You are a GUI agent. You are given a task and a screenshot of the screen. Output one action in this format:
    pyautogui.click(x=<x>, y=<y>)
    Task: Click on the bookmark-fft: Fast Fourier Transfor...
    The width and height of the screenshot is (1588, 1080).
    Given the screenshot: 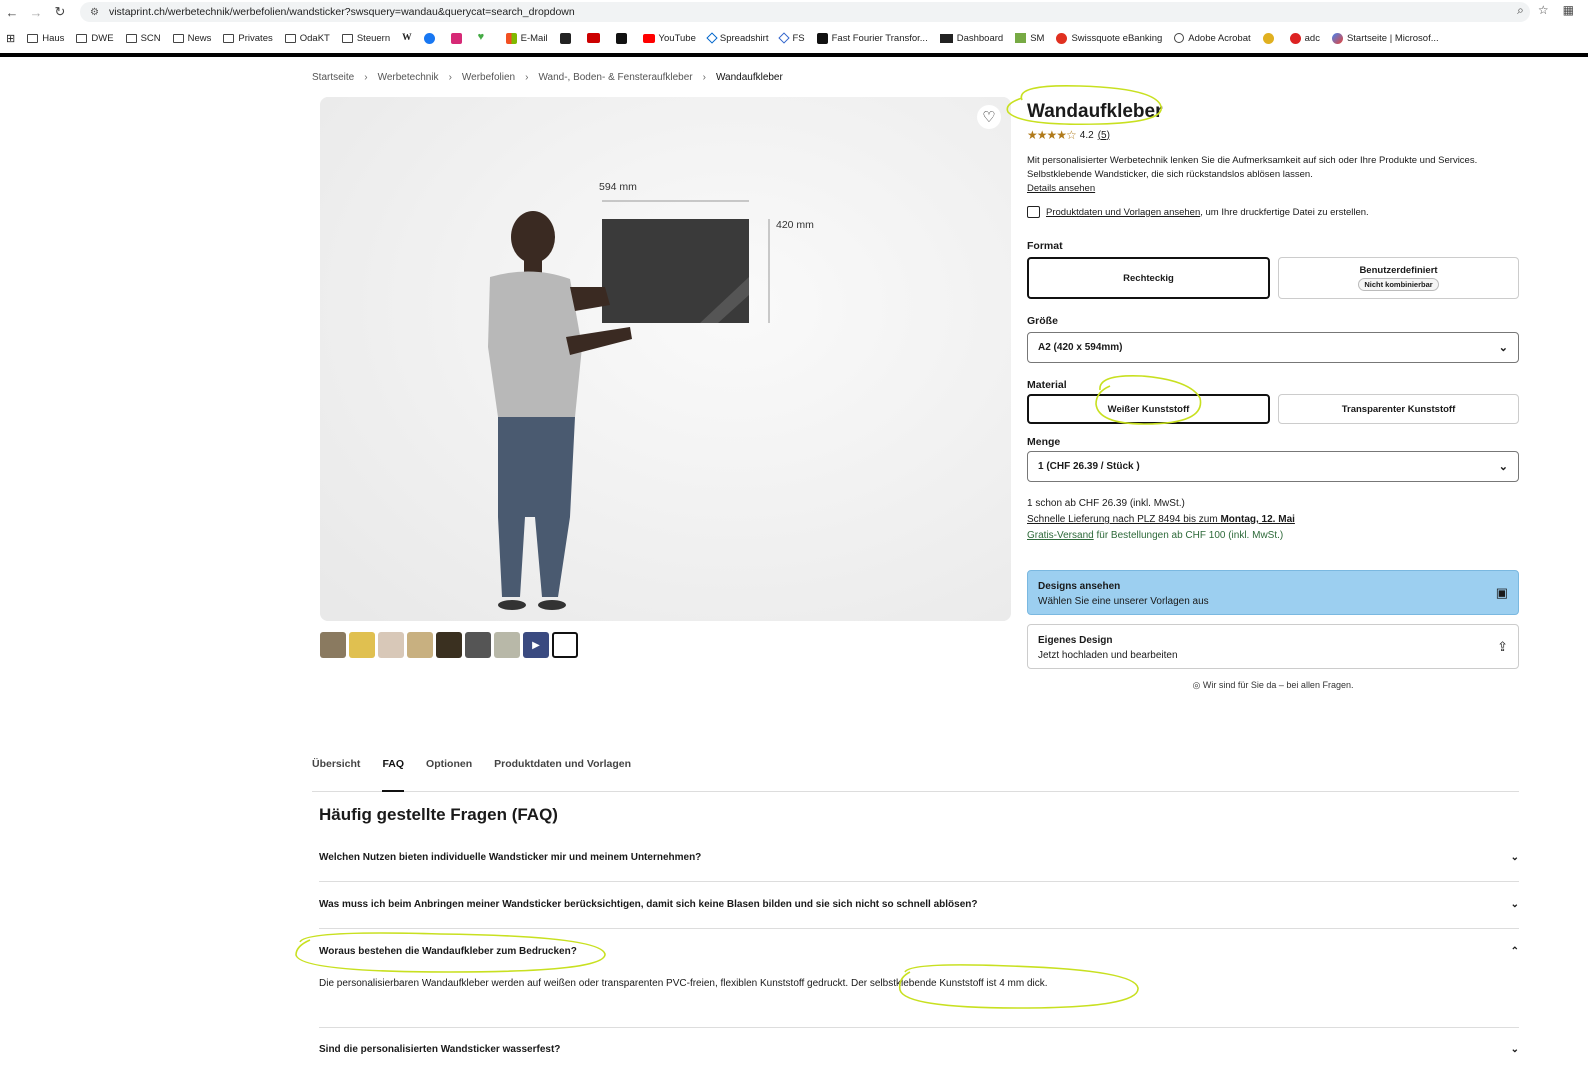 What is the action you would take?
    pyautogui.click(x=872, y=38)
    